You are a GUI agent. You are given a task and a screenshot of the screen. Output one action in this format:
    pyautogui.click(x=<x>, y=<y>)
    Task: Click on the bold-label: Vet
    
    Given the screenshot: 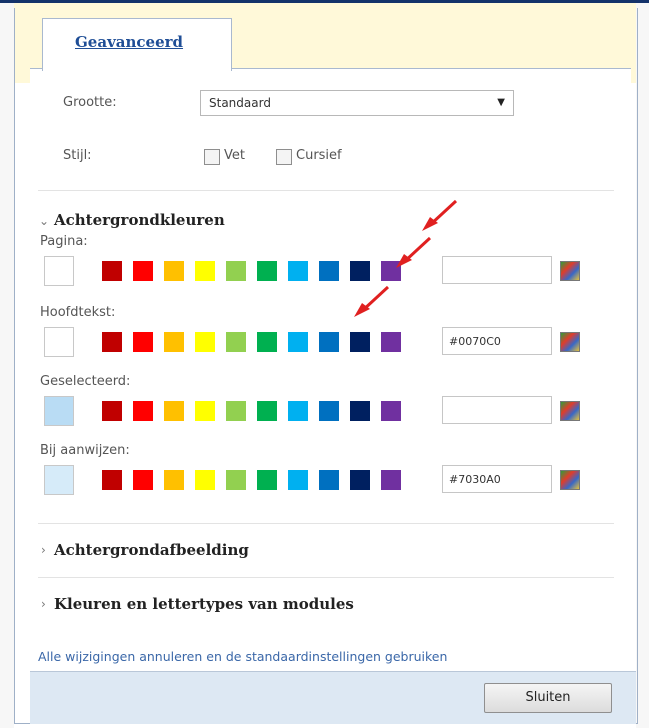 What is the action you would take?
    pyautogui.click(x=234, y=155)
    